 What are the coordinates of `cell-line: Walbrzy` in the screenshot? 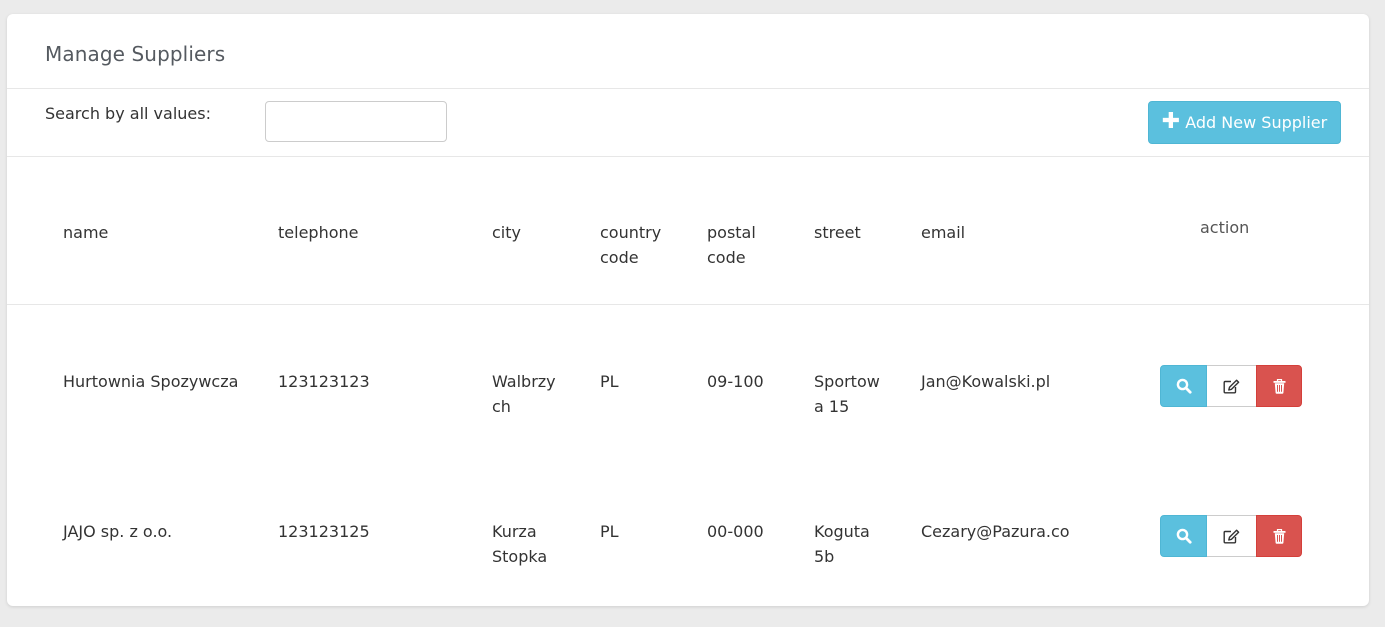 It's located at (524, 381).